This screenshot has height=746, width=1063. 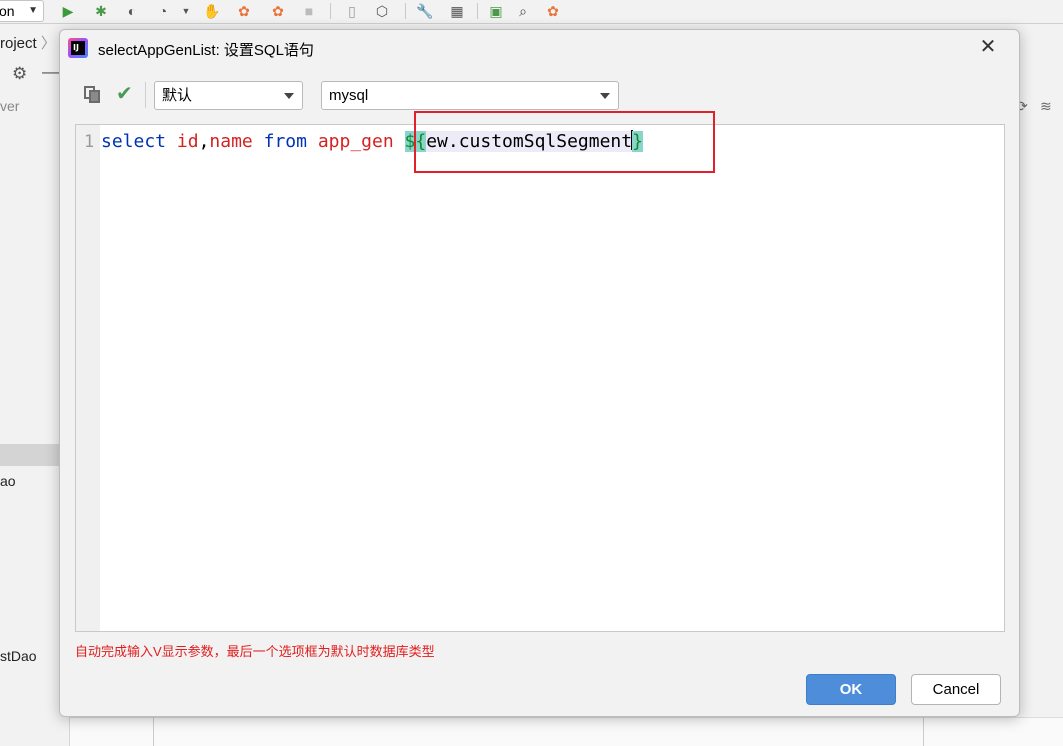 What do you see at coordinates (50, 72) in the screenshot?
I see `minimize-icon: —` at bounding box center [50, 72].